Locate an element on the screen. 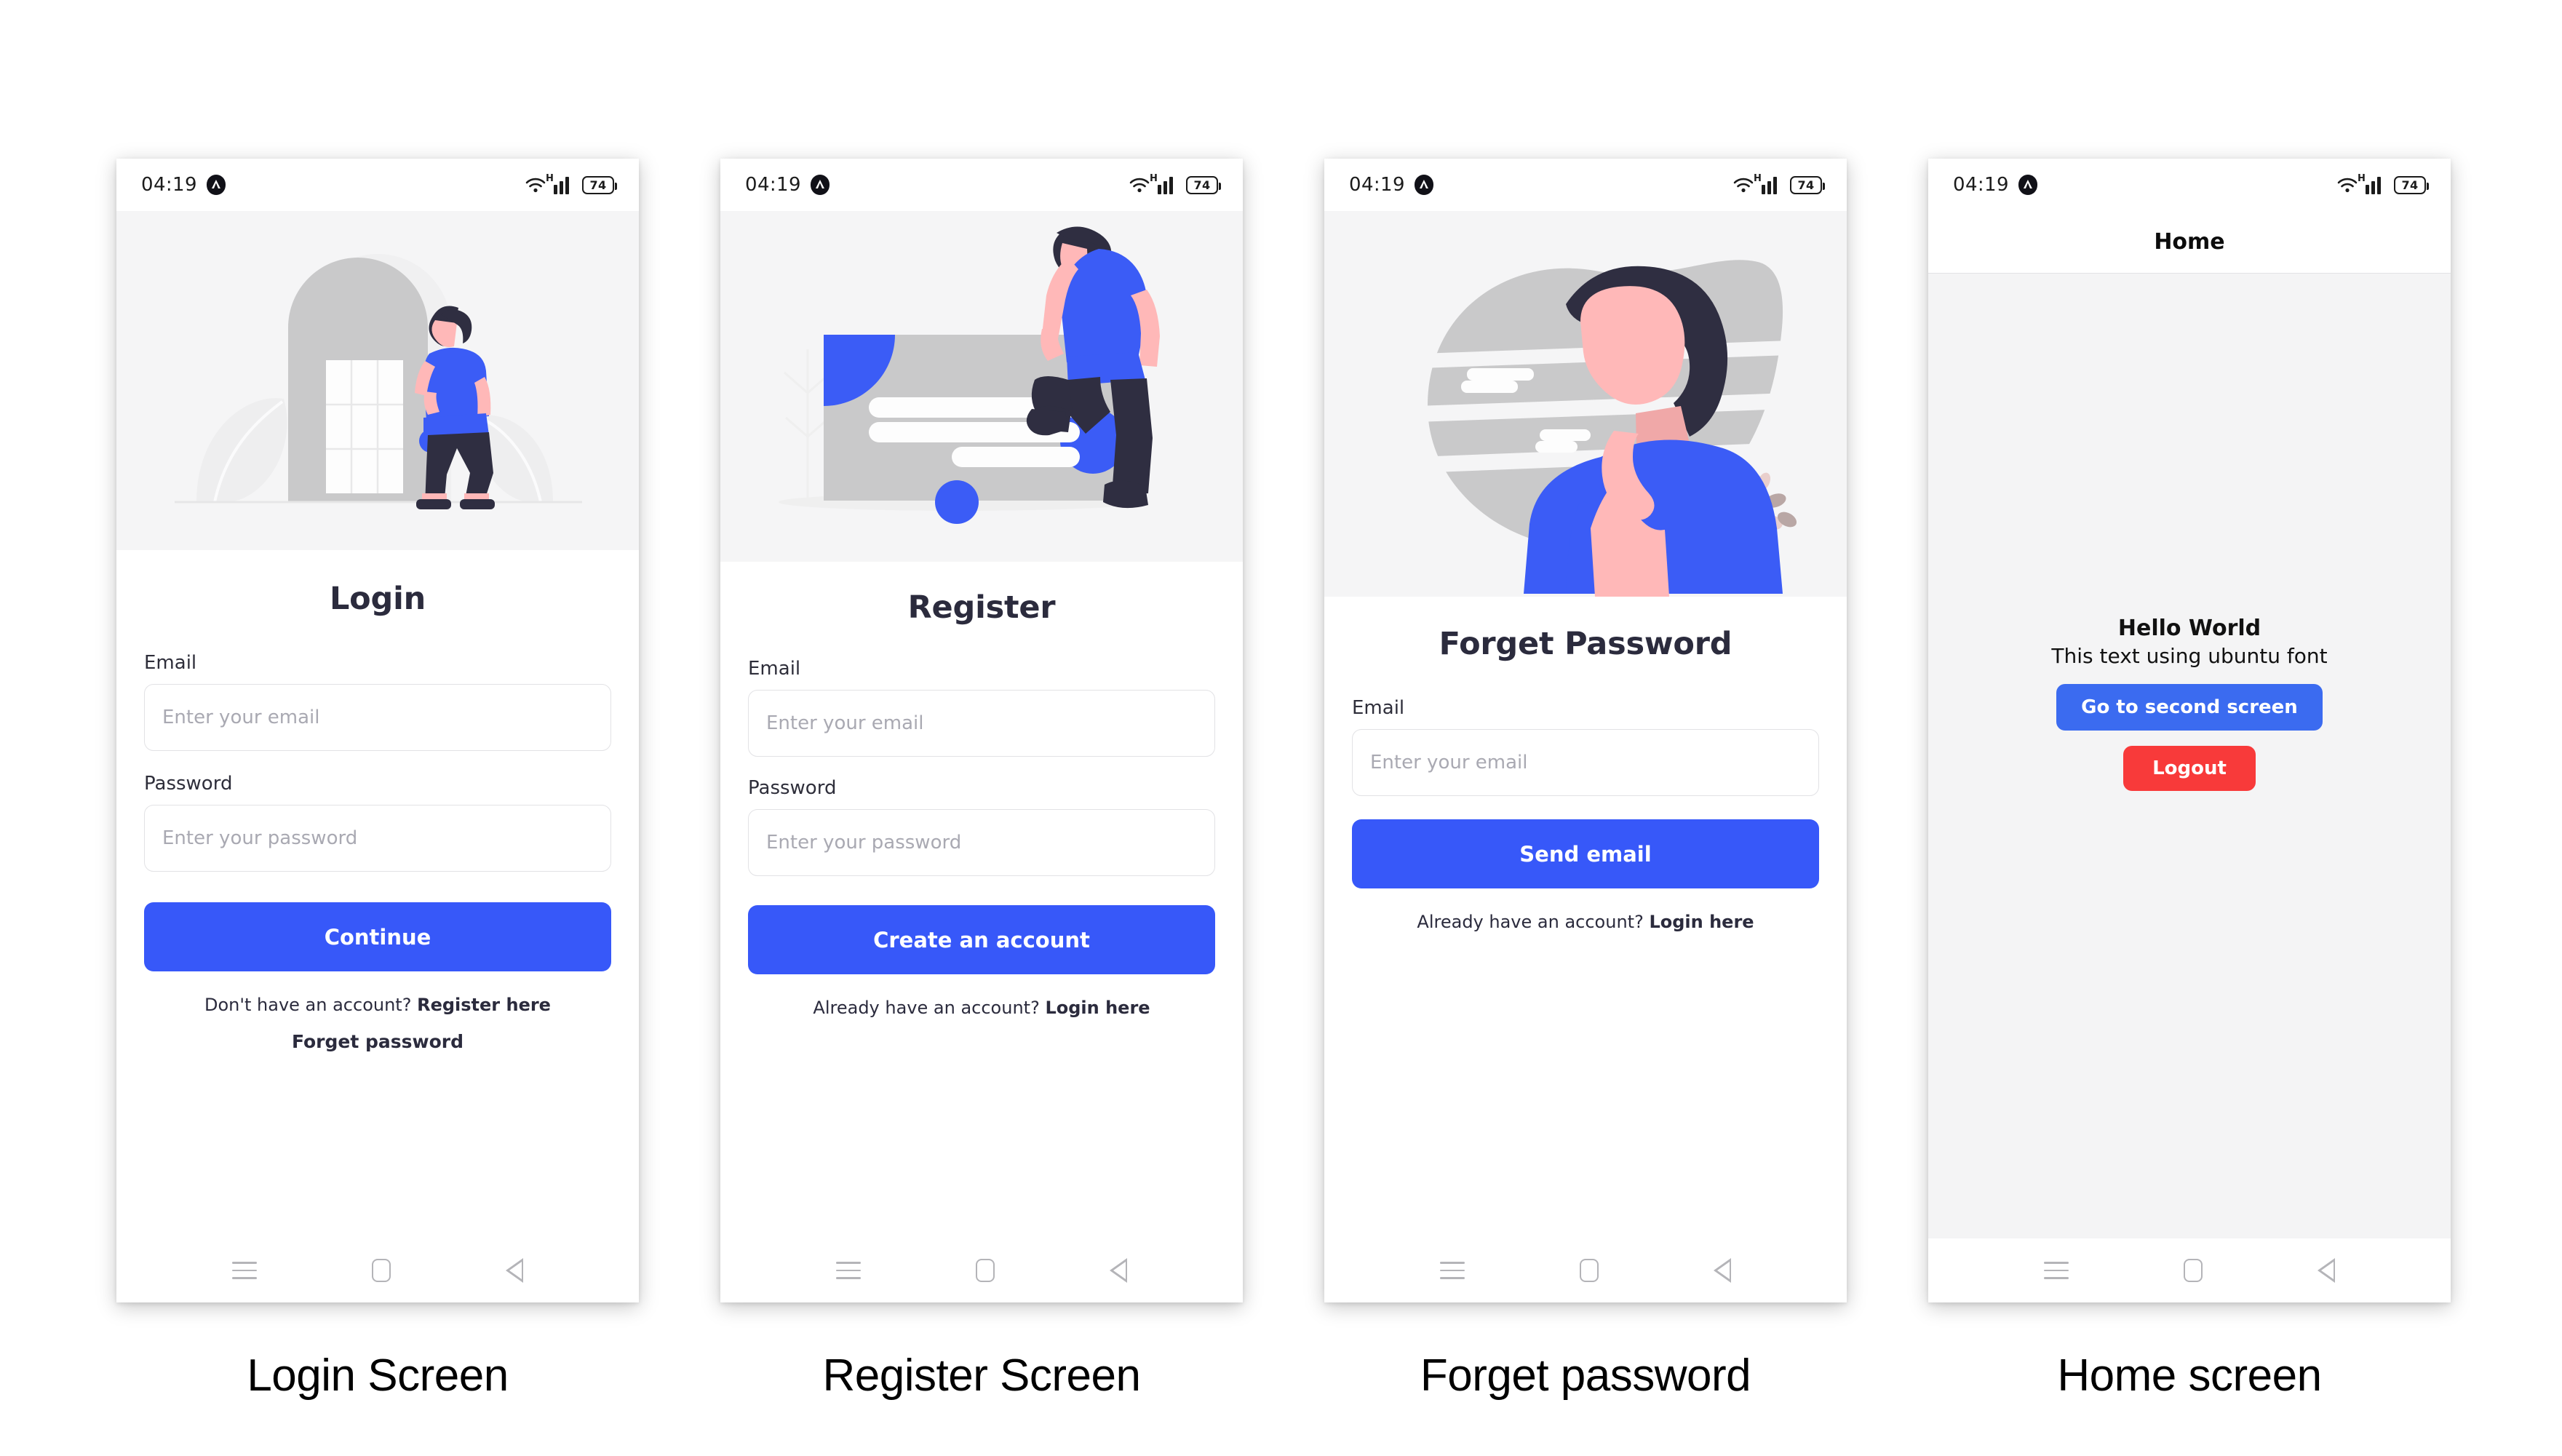 The height and width of the screenshot is (1456, 2562). hello-world-heading: Hello World is located at coordinates (2189, 628).